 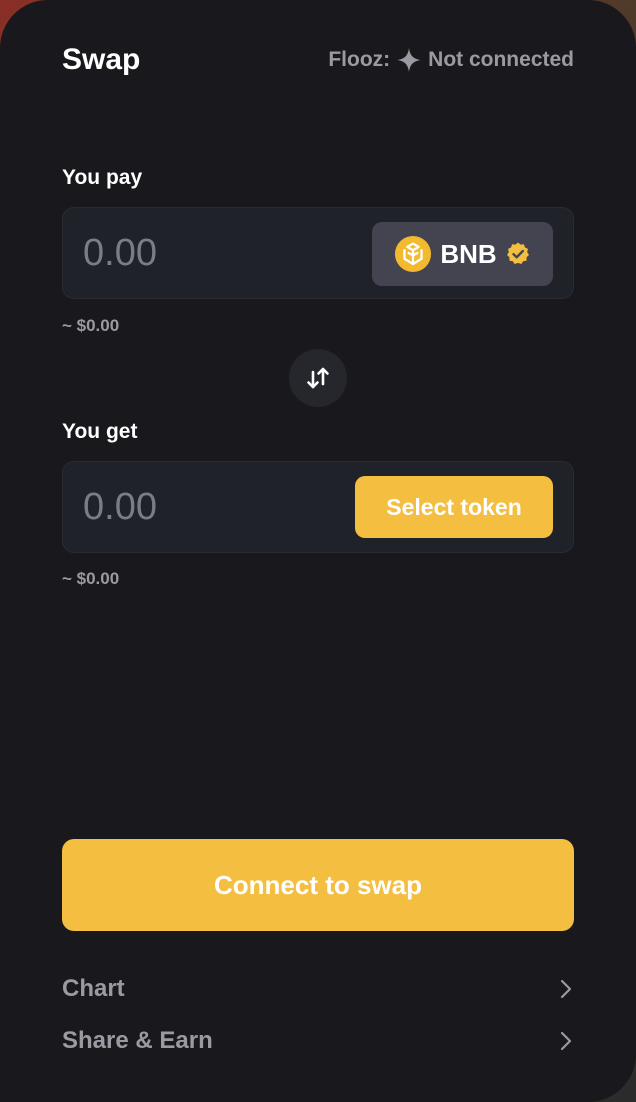 What do you see at coordinates (137, 1040) in the screenshot?
I see `share-earn-label: Share & Earn` at bounding box center [137, 1040].